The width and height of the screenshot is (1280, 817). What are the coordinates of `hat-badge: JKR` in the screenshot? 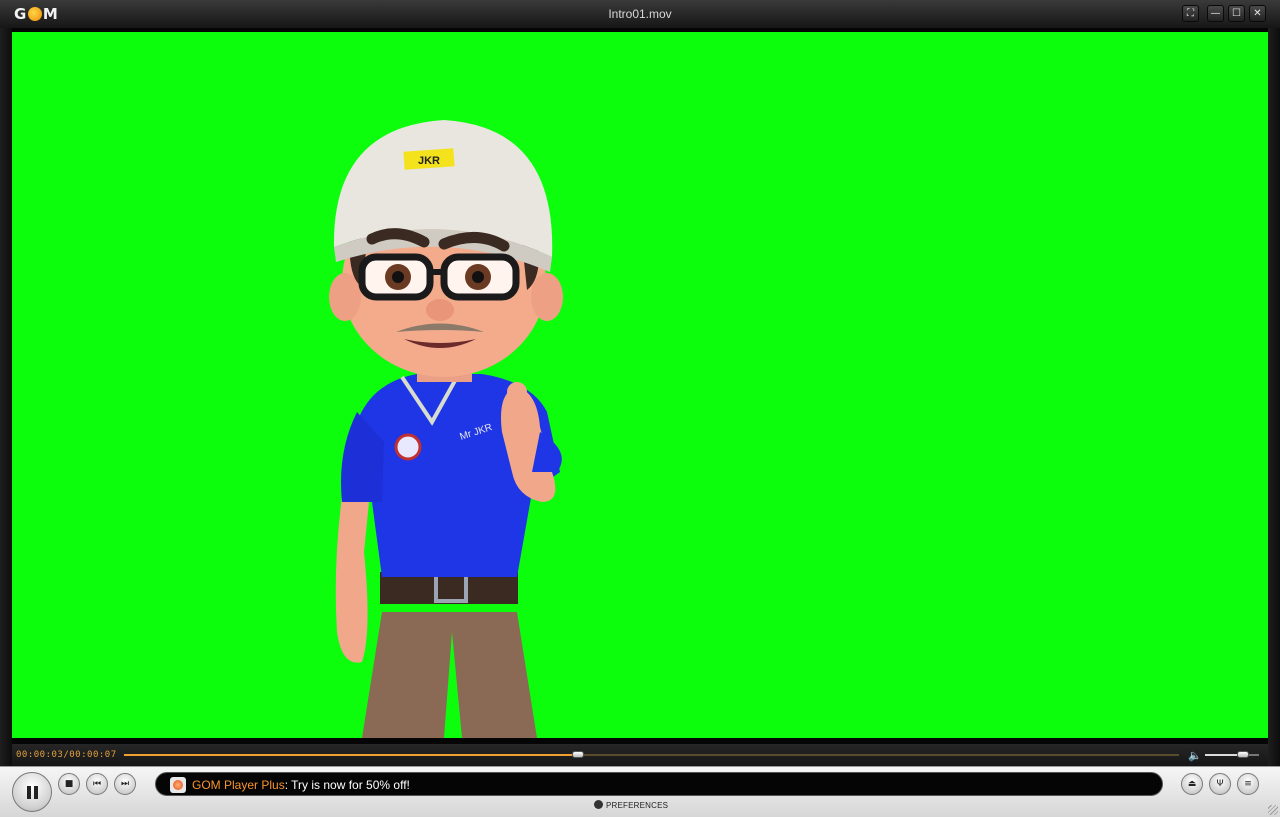 It's located at (429, 161).